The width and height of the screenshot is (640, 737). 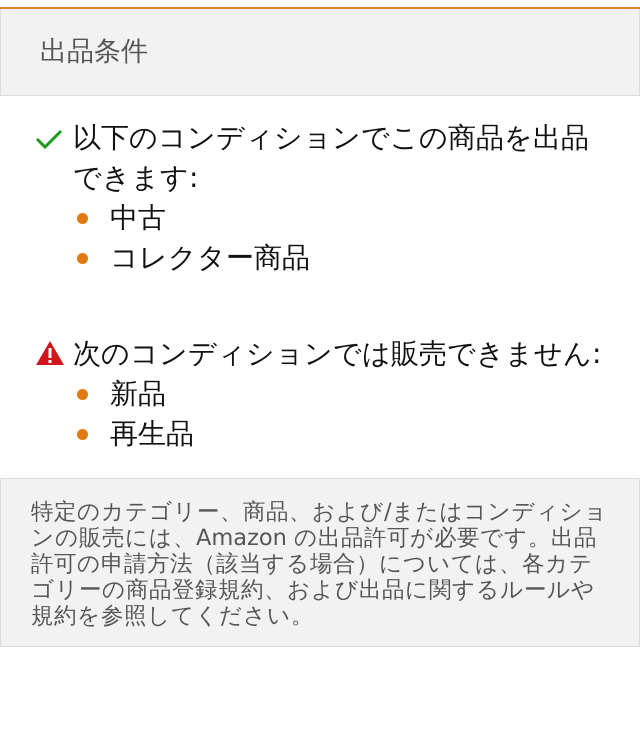 I want to click on condition-item: コレクター商品, so click(x=210, y=258).